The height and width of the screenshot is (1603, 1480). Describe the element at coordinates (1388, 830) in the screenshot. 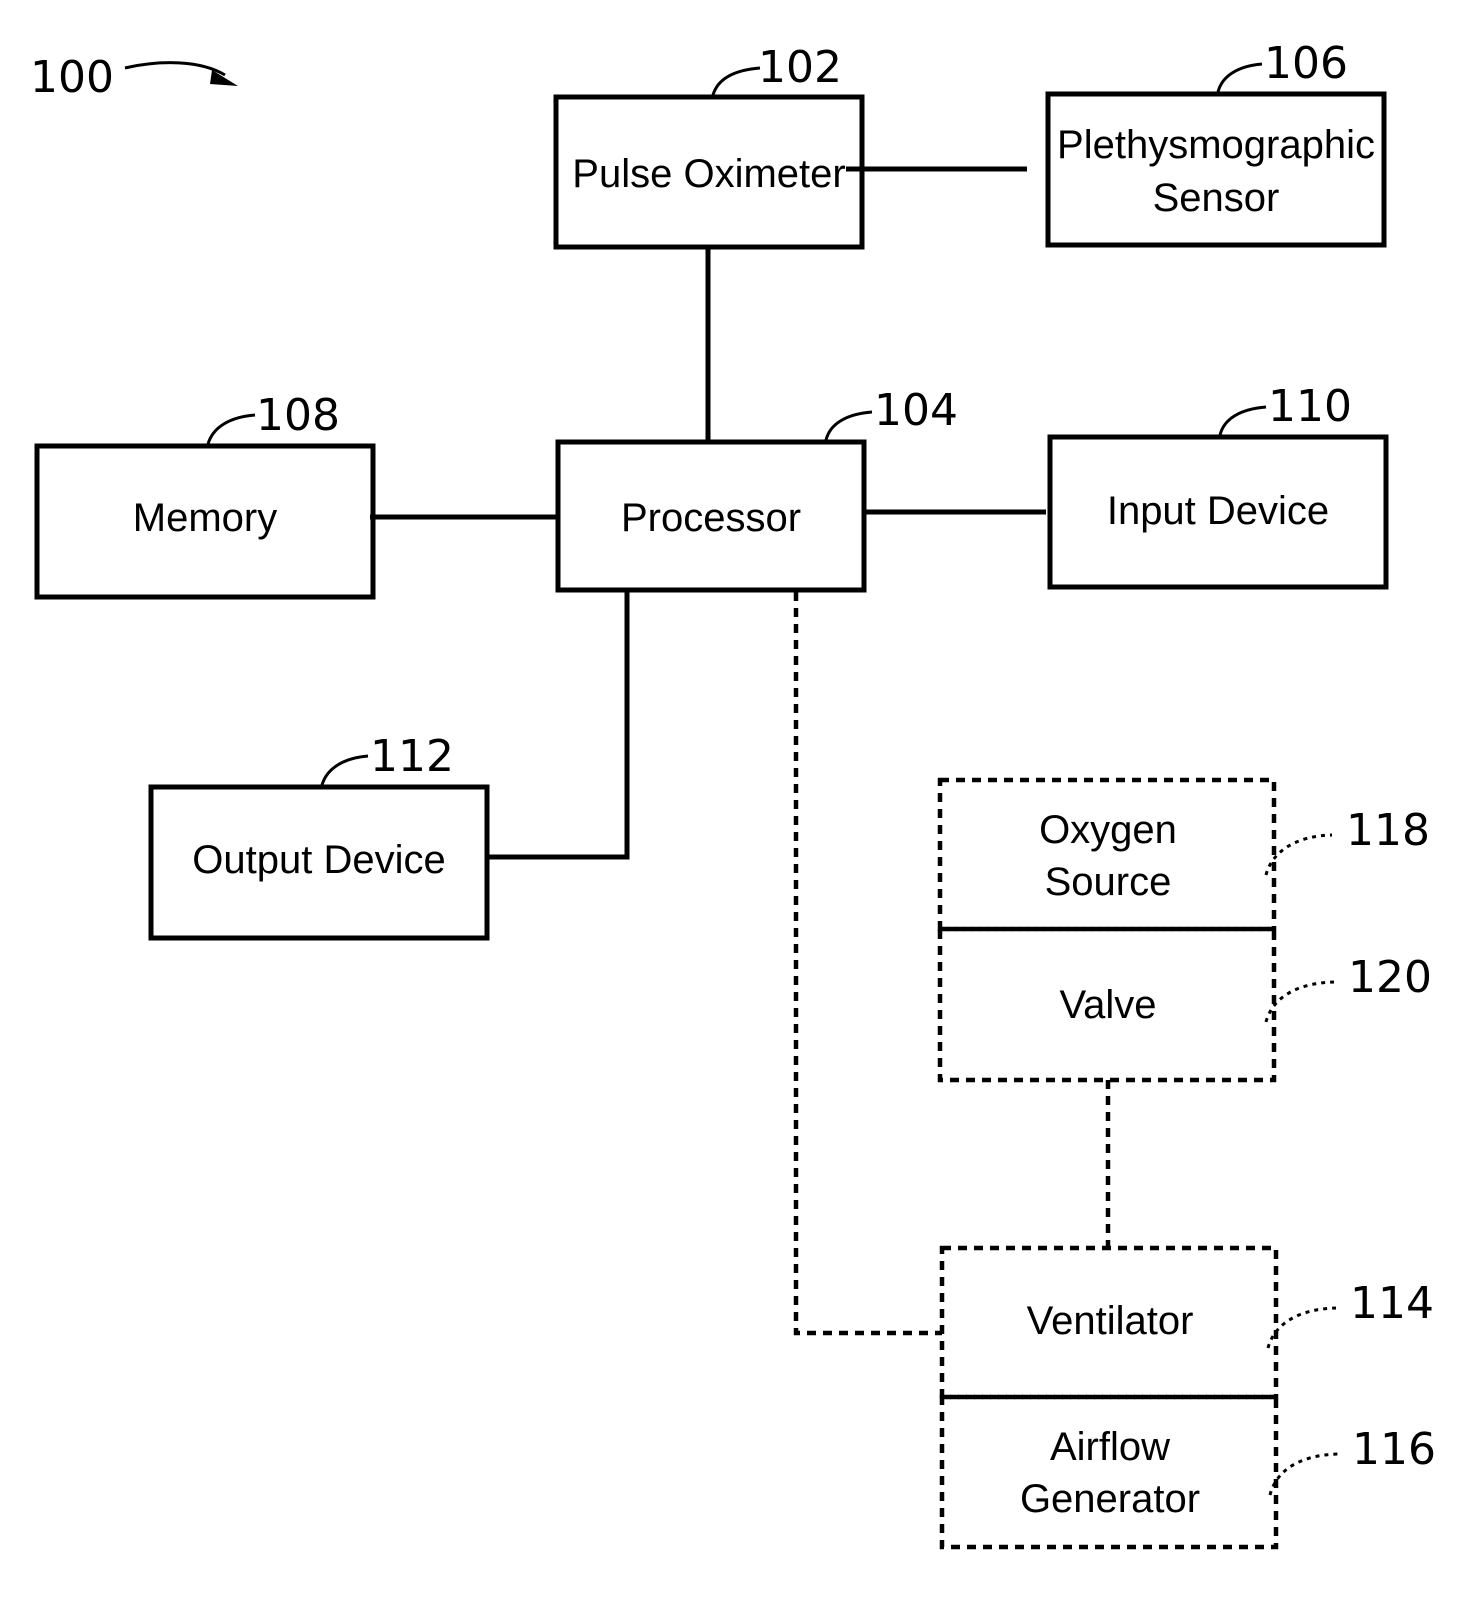

I see `ref-label: 118` at that location.